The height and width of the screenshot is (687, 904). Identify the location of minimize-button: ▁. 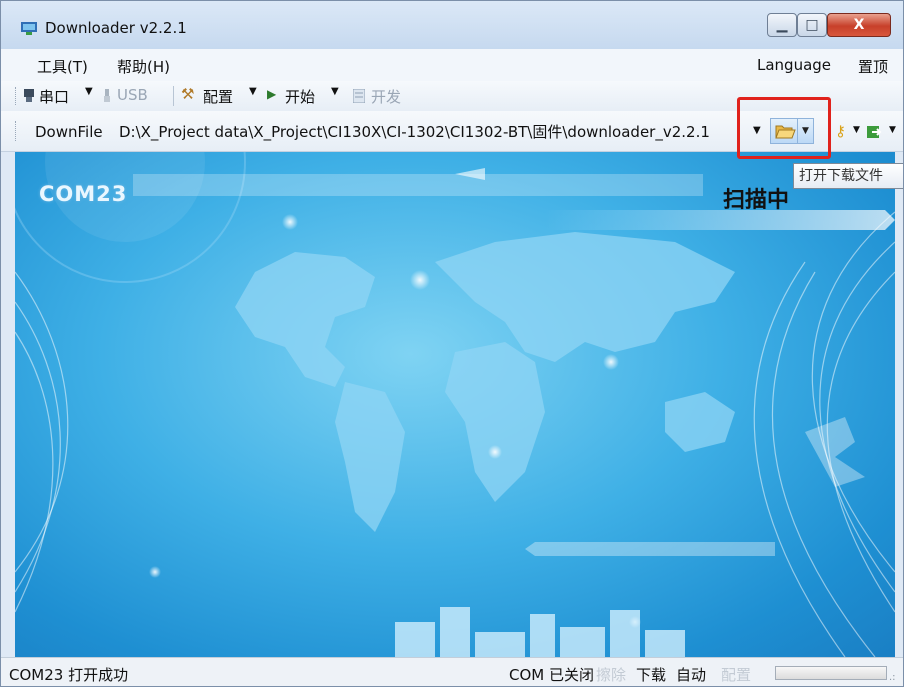
(782, 25).